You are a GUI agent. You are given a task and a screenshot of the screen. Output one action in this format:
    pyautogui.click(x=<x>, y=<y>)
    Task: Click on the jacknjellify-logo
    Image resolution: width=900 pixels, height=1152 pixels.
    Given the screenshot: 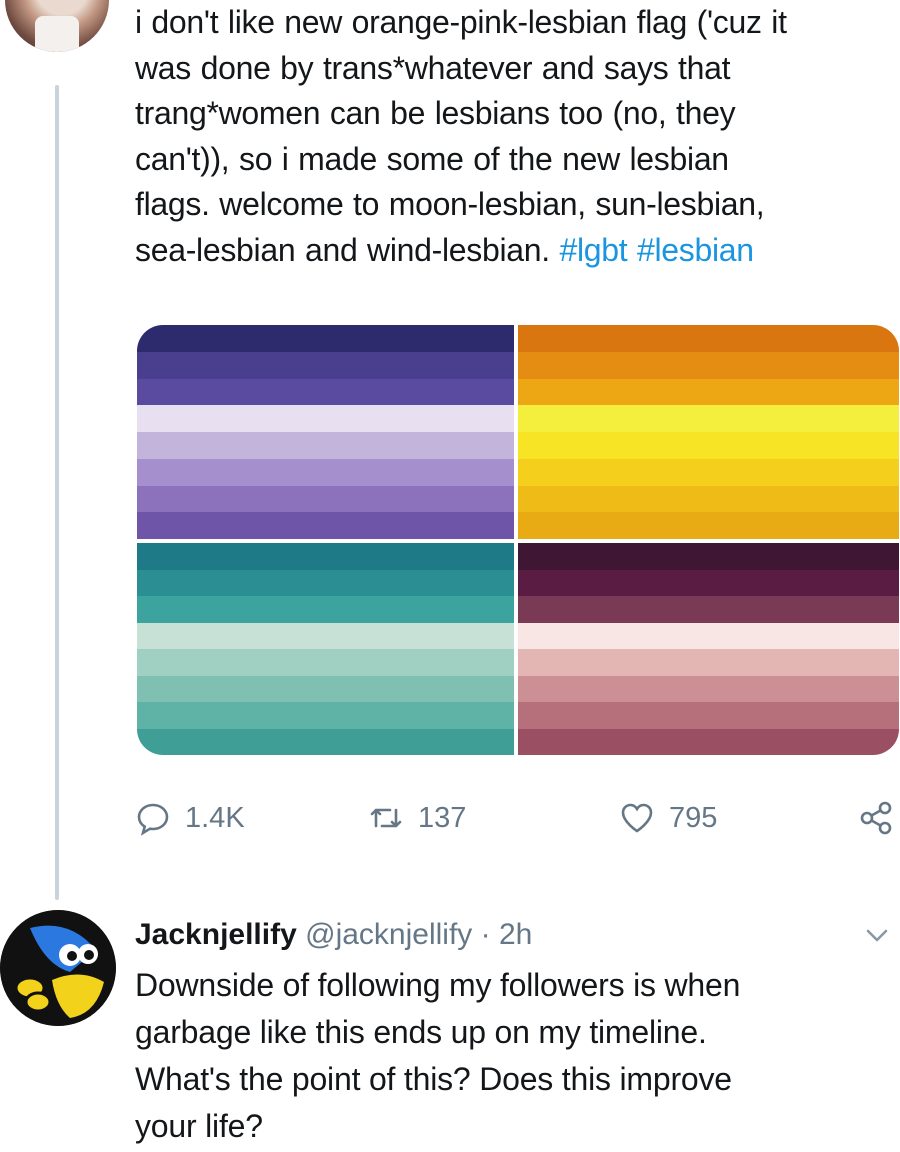 What is the action you would take?
    pyautogui.click(x=58, y=968)
    